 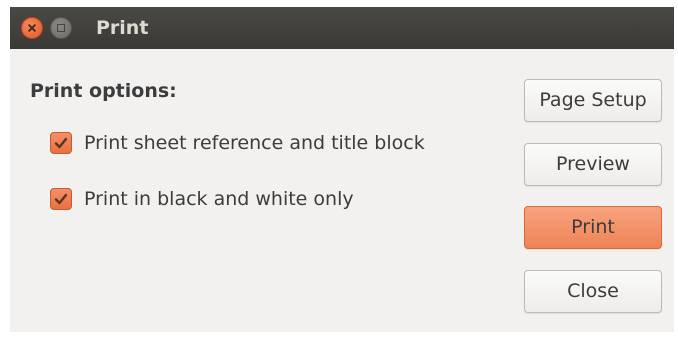 I want to click on option-black-and-white: Print in black and white only, so click(x=202, y=199).